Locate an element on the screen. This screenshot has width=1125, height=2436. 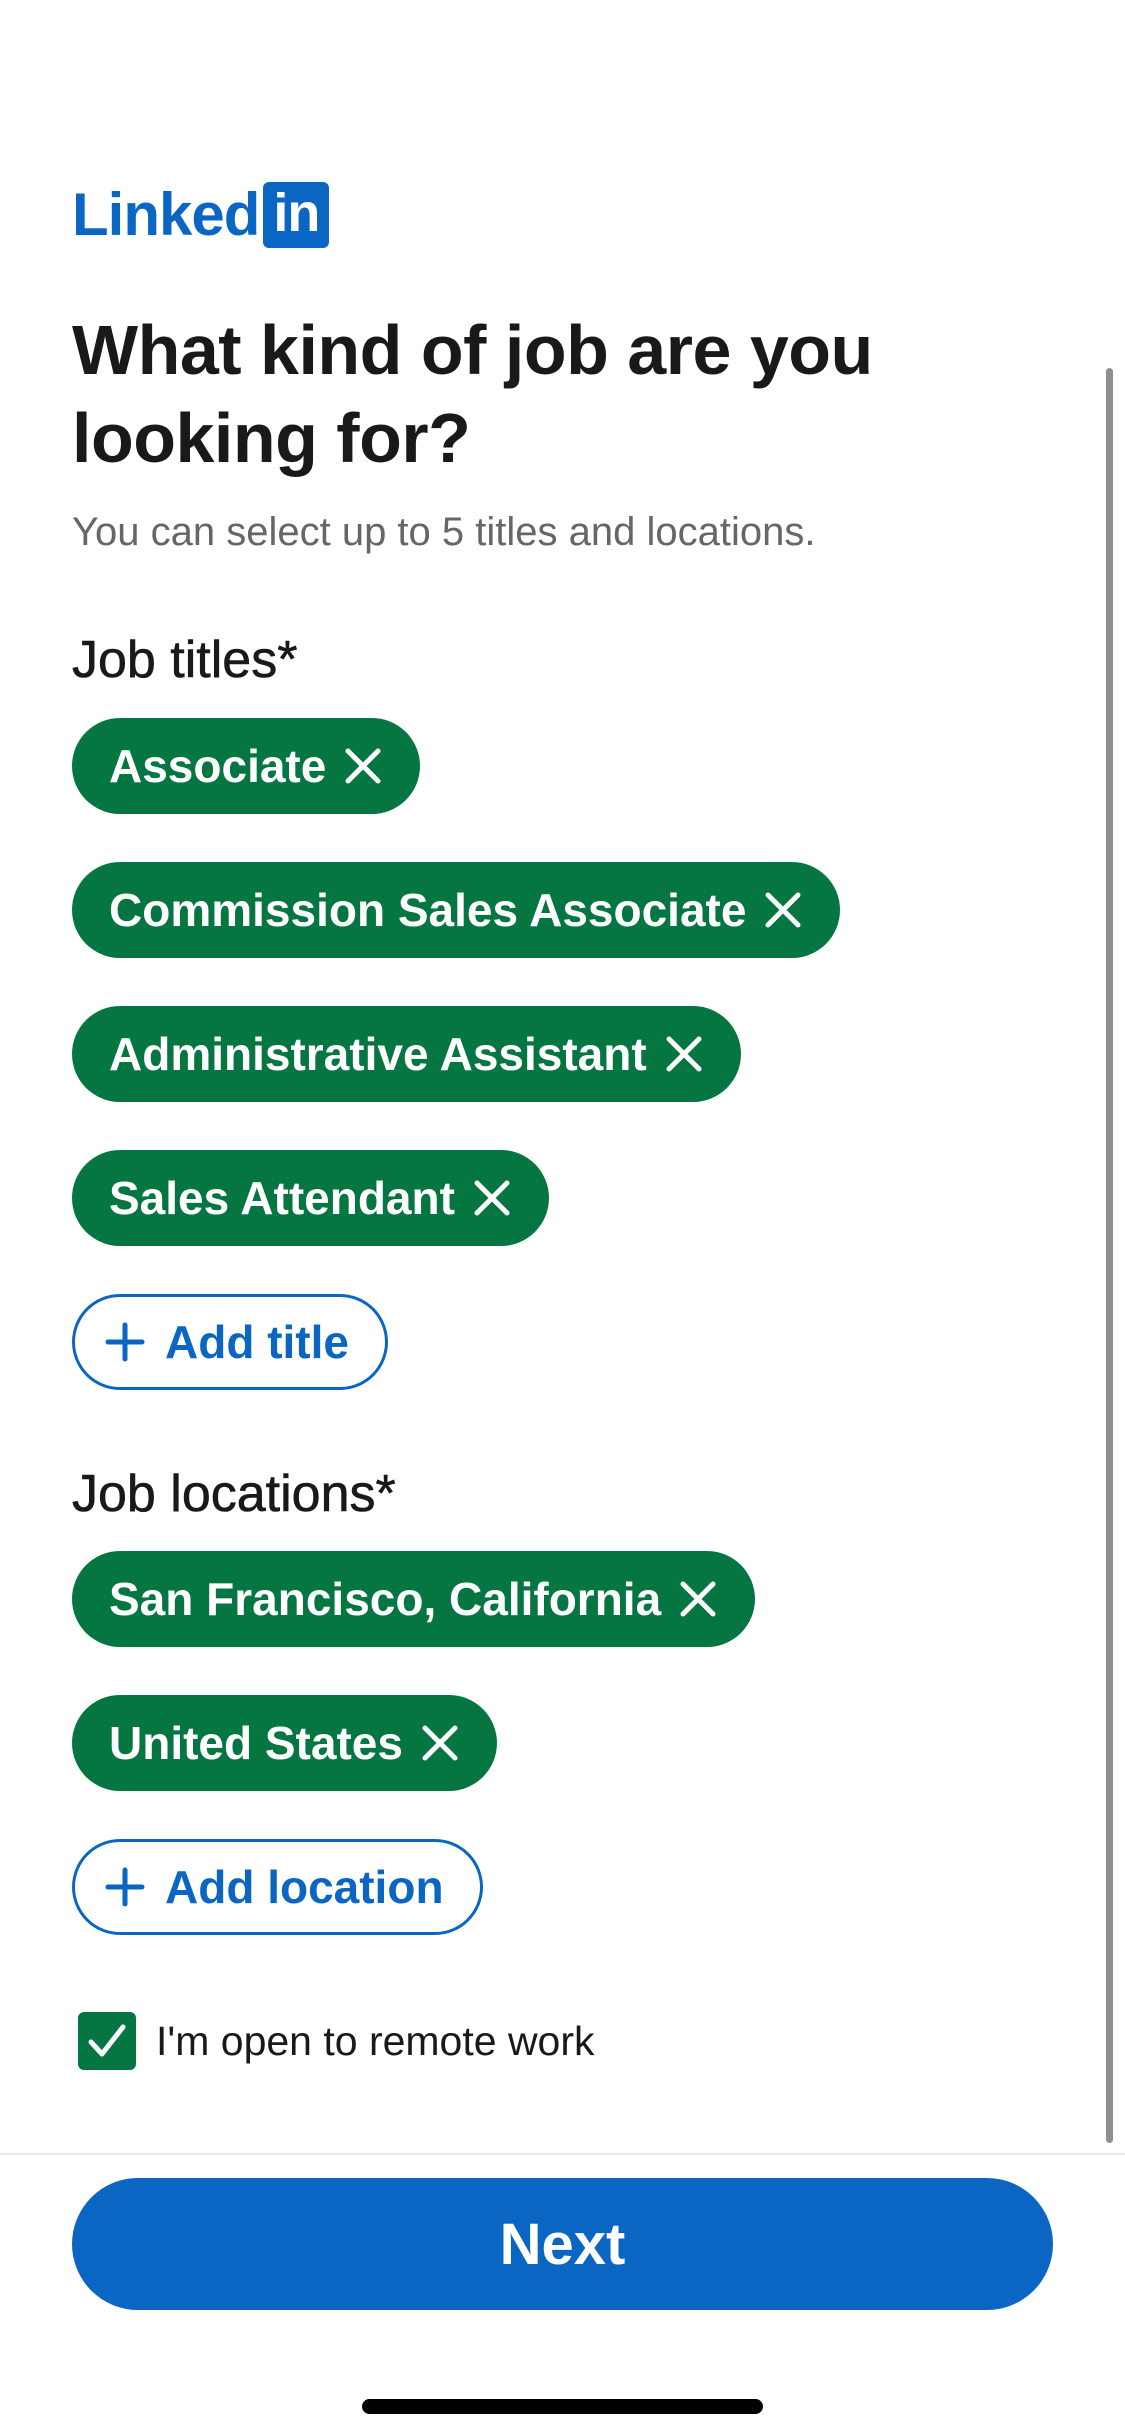
job-title-chip: Commission Sales Associate is located at coordinates (456, 910).